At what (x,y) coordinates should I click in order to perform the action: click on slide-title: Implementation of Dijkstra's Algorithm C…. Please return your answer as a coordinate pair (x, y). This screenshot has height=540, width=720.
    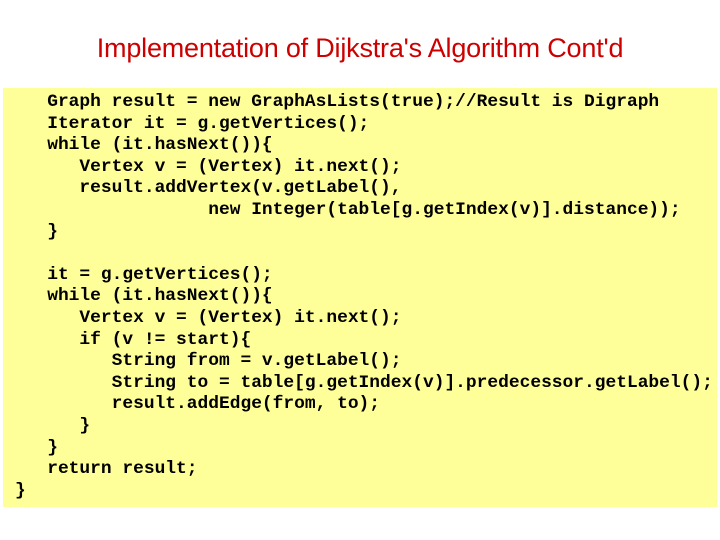
    Looking at the image, I should click on (360, 48).